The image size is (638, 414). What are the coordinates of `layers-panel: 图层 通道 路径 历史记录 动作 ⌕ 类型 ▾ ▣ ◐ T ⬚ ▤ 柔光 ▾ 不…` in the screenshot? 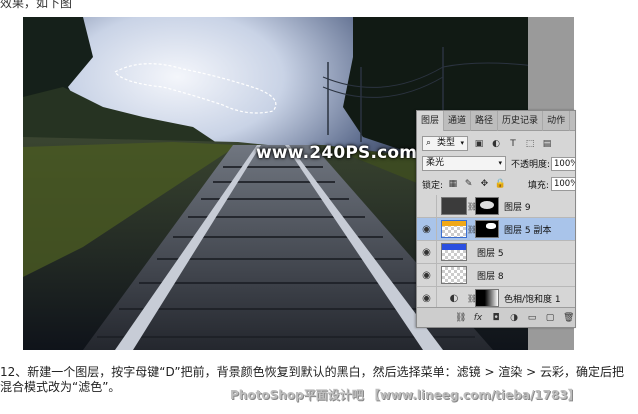 It's located at (496, 219).